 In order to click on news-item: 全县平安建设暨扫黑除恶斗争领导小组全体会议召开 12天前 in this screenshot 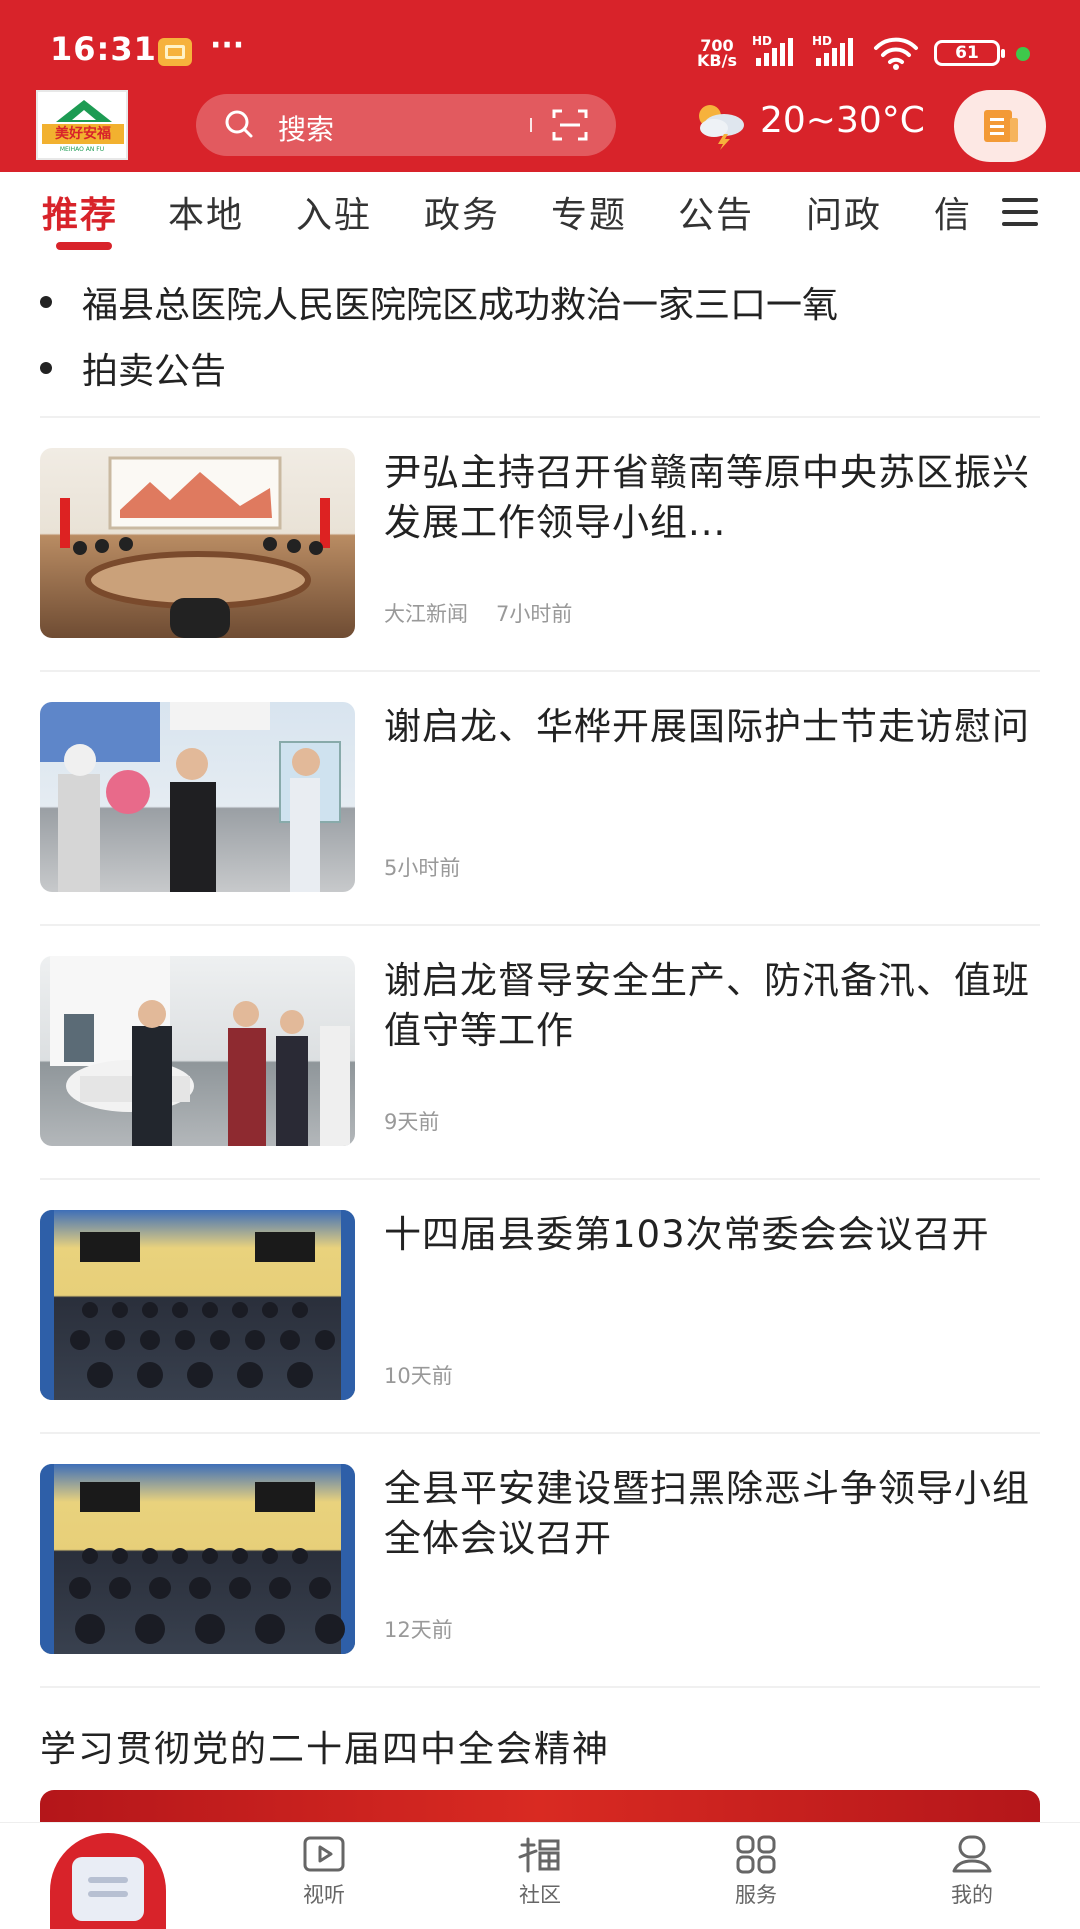, I will do `click(540, 1561)`.